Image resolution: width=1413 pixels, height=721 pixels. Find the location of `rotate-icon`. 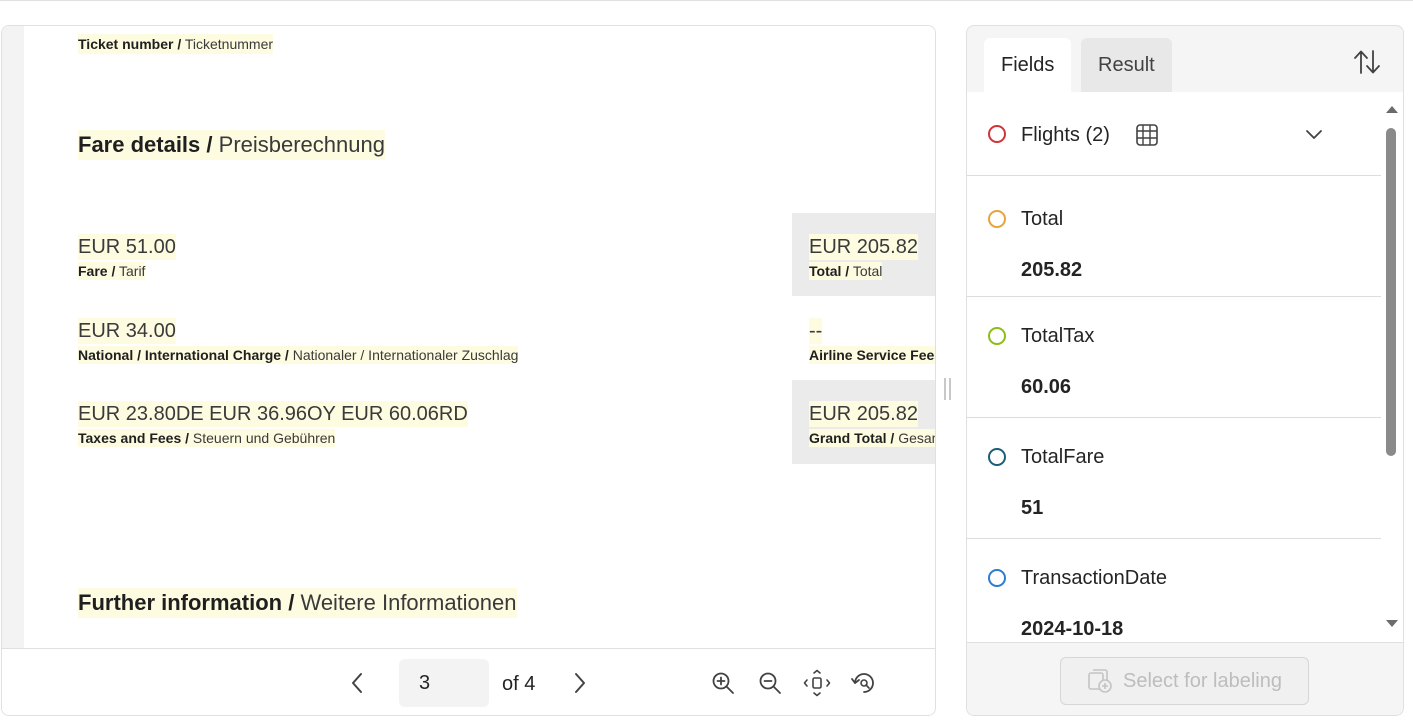

rotate-icon is located at coordinates (862, 683).